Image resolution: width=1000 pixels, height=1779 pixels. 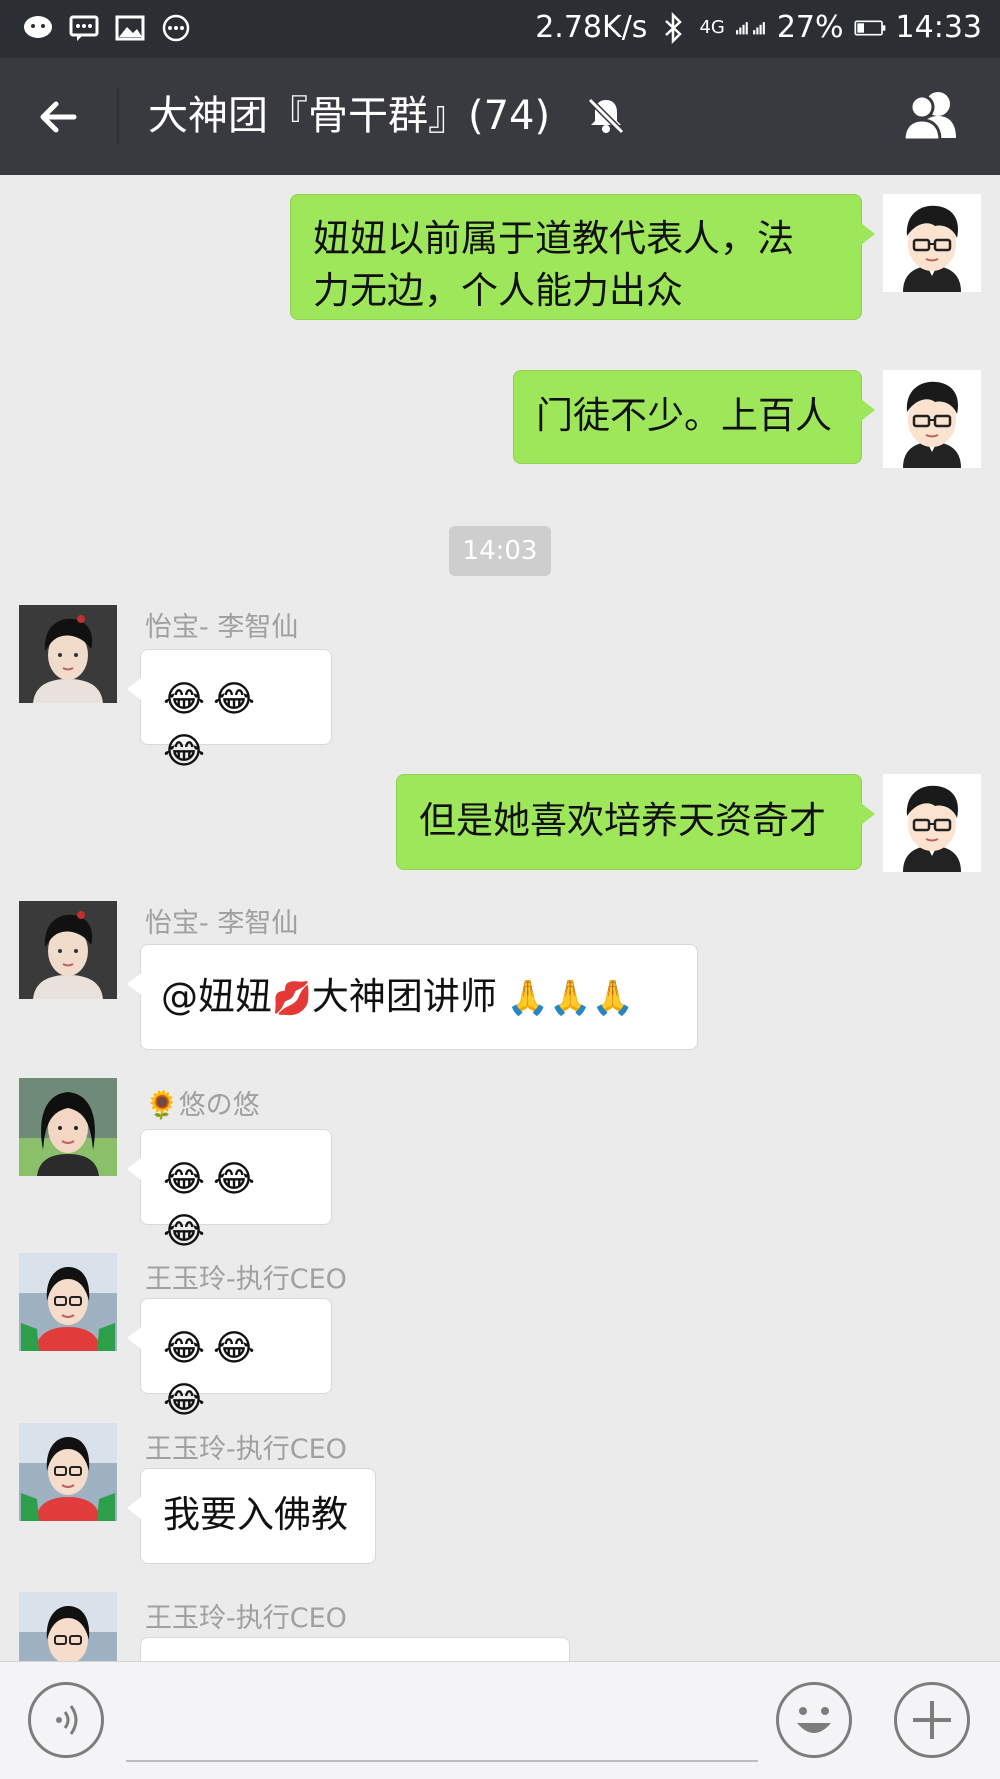 I want to click on kiss-mark-emoji: 💋, so click(x=292, y=998).